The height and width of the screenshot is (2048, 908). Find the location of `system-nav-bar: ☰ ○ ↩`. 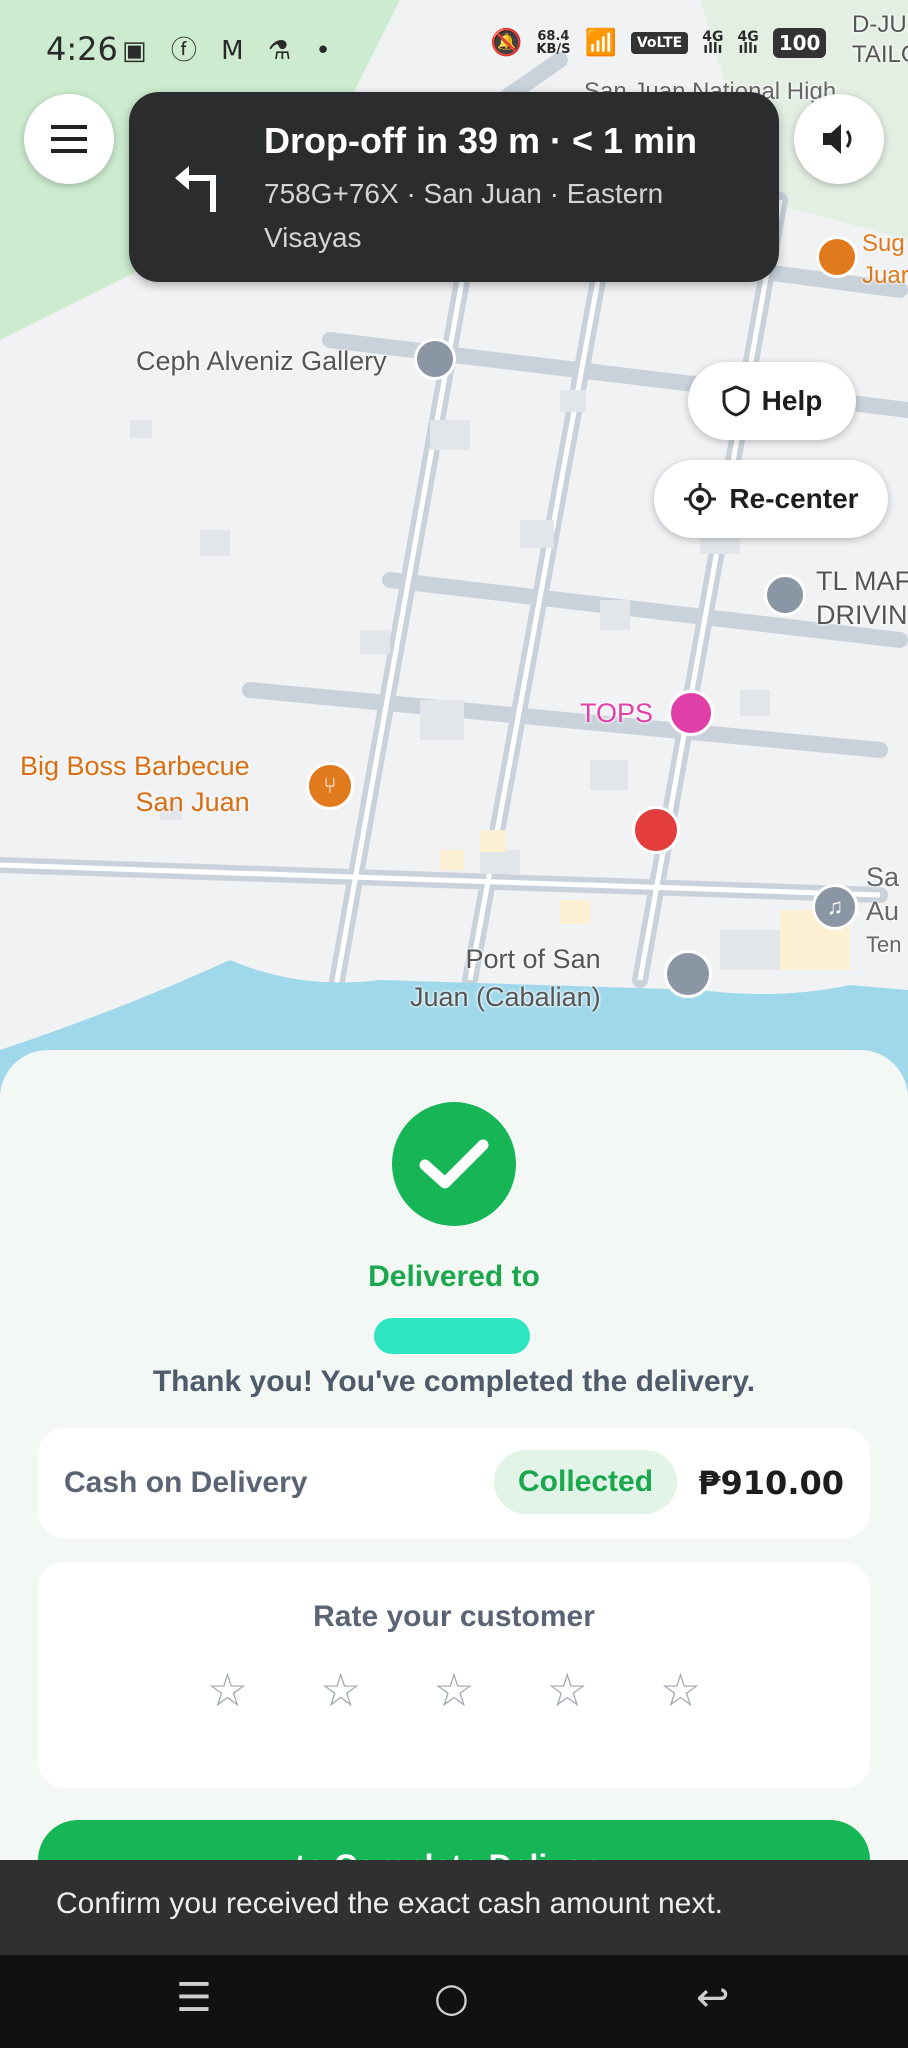

system-nav-bar: ☰ ○ ↩ is located at coordinates (454, 2001).